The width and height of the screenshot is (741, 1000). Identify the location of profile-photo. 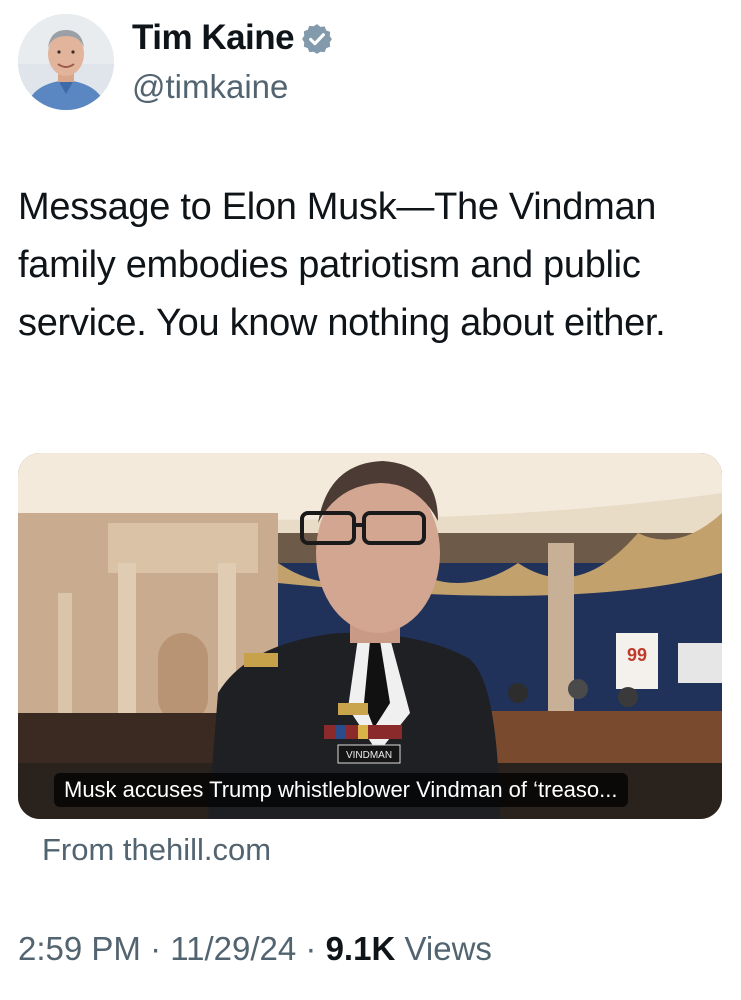
(66, 62).